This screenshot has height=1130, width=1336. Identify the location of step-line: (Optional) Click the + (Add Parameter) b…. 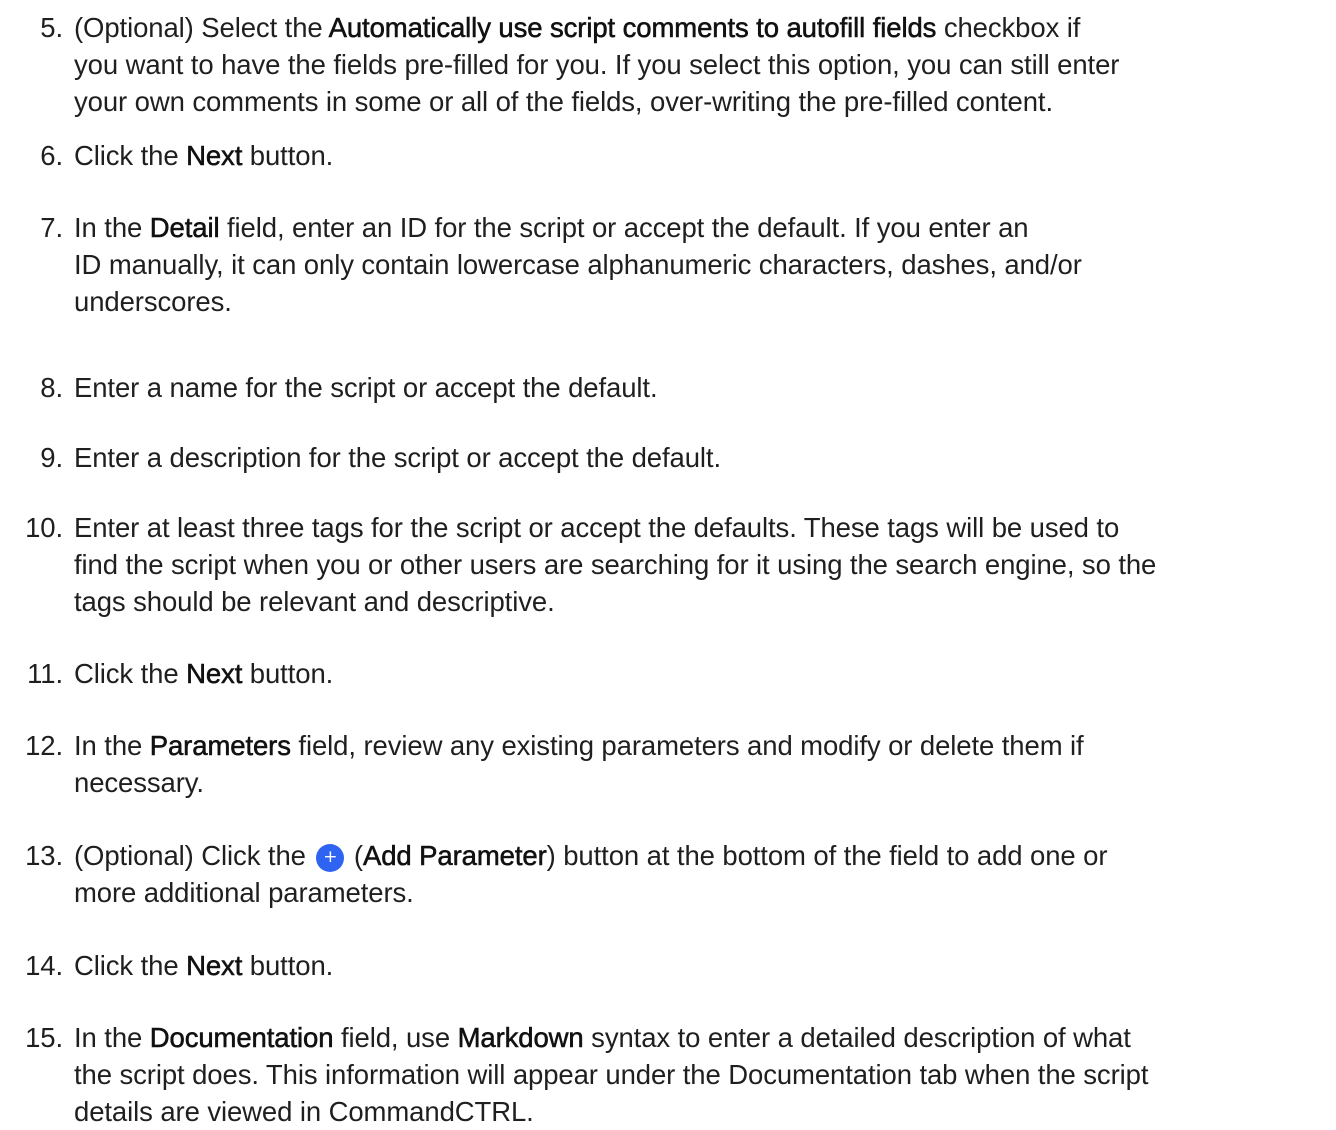
(699, 855).